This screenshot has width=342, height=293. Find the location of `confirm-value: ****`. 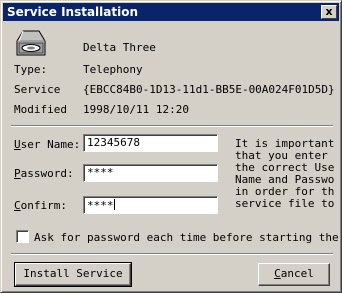

confirm-value: **** is located at coordinates (100, 205).